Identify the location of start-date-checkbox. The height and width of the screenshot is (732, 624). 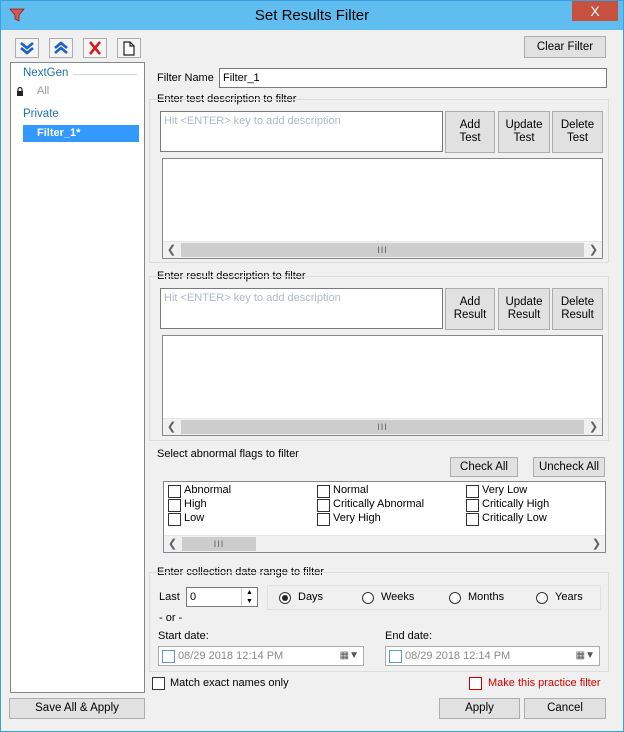
(168, 656).